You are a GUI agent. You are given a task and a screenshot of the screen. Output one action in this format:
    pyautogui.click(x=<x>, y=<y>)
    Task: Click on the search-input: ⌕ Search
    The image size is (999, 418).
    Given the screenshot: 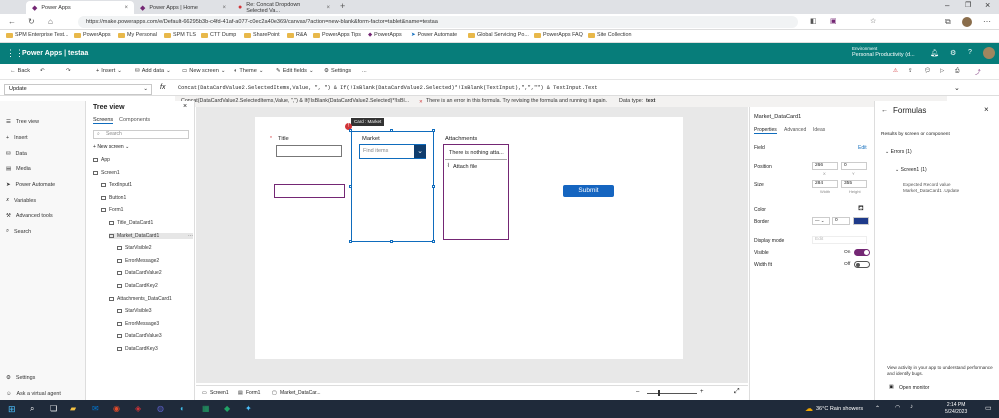 What is the action you would take?
    pyautogui.click(x=141, y=134)
    